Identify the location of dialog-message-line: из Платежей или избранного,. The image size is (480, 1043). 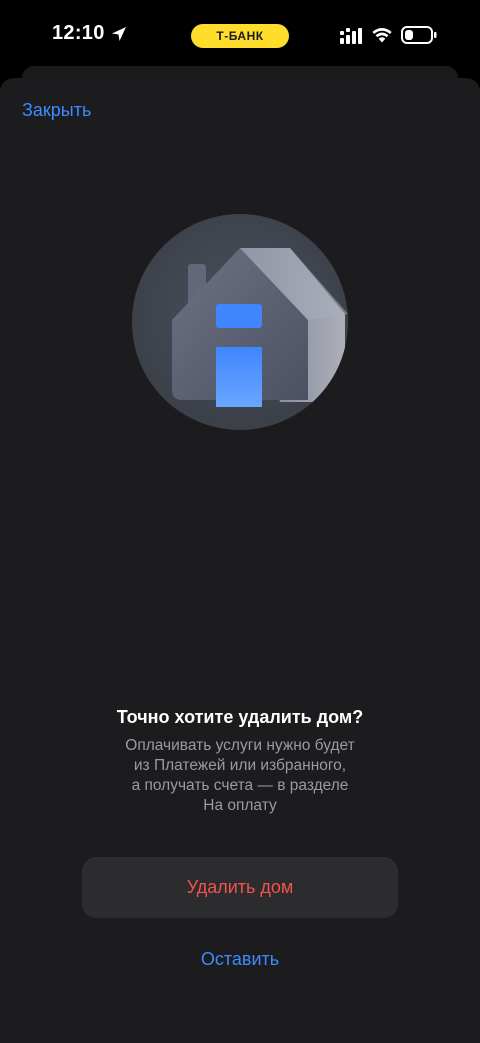
(240, 765).